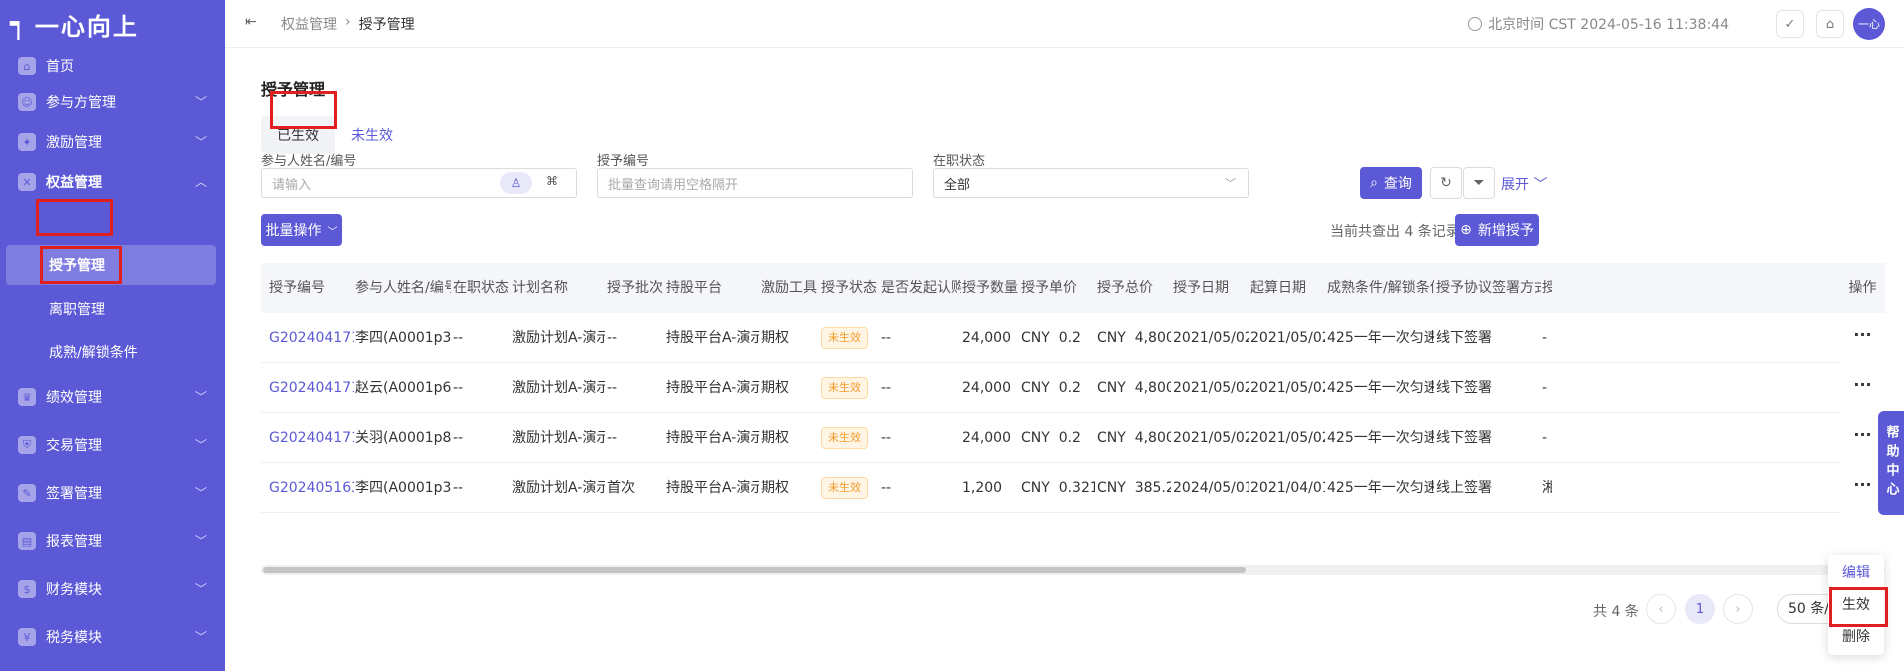 The image size is (1904, 671). I want to click on row-action-menu: 编辑 生效 删除, so click(1856, 605).